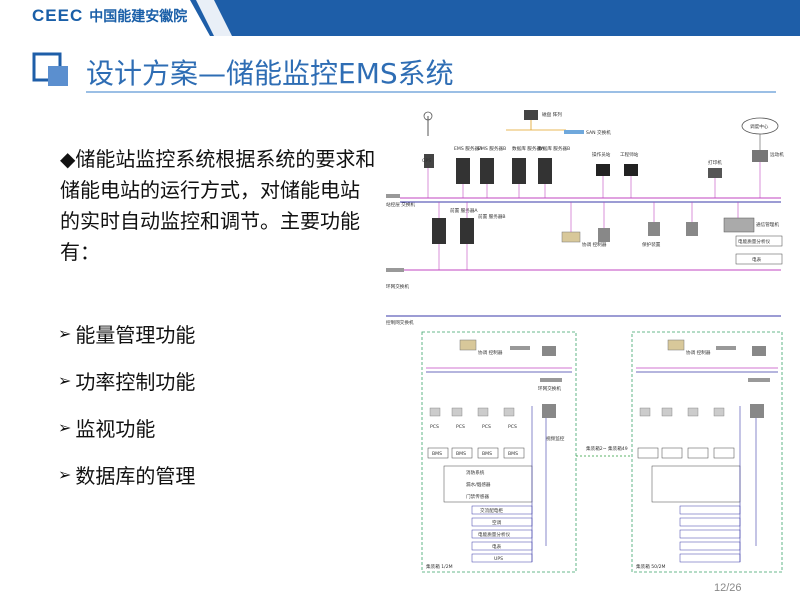 This screenshot has width=800, height=600. Describe the element at coordinates (767, 224) in the screenshot. I see `cms-label: 通信管理机` at that location.